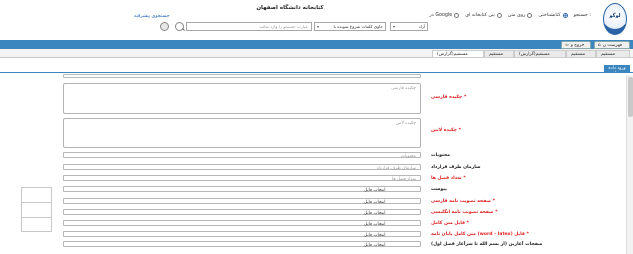  Describe the element at coordinates (249, 26) in the screenshot. I see `search-input: عبارت جستجو را وارد نمائید` at that location.